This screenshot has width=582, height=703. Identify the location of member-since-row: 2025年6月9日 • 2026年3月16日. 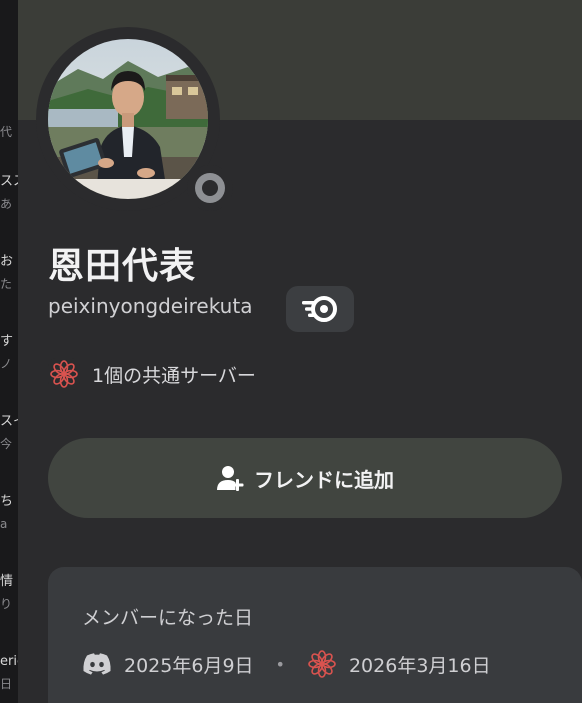
(286, 664).